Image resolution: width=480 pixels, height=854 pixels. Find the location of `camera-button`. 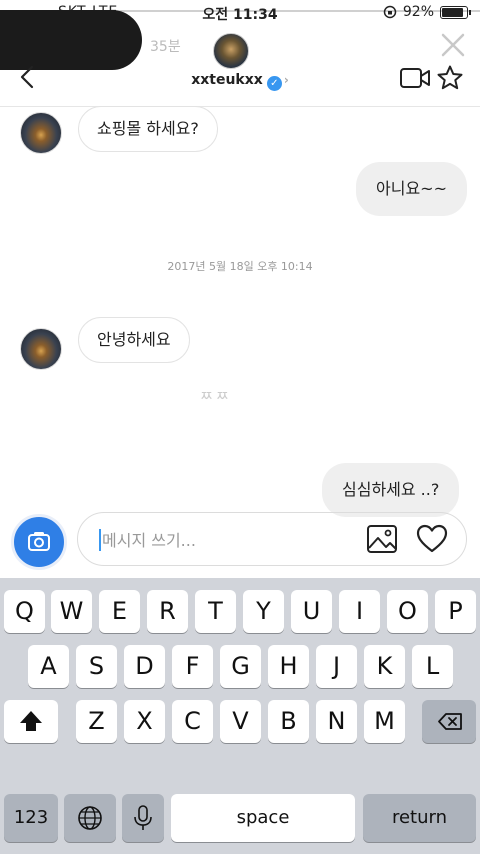

camera-button is located at coordinates (39, 542).